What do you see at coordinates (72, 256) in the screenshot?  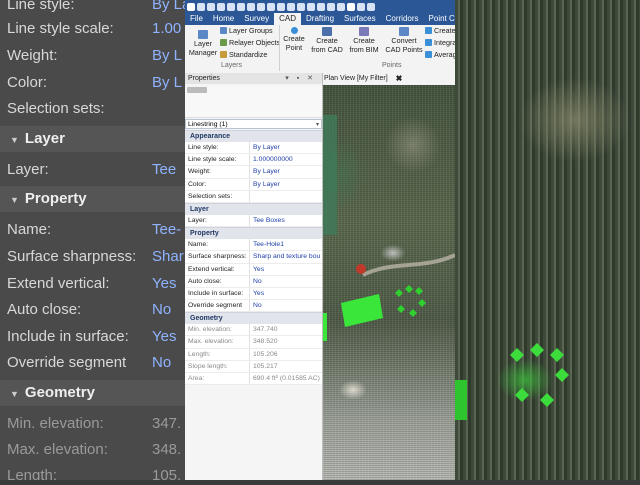 I see `bg-label: Surface sharpness:` at bounding box center [72, 256].